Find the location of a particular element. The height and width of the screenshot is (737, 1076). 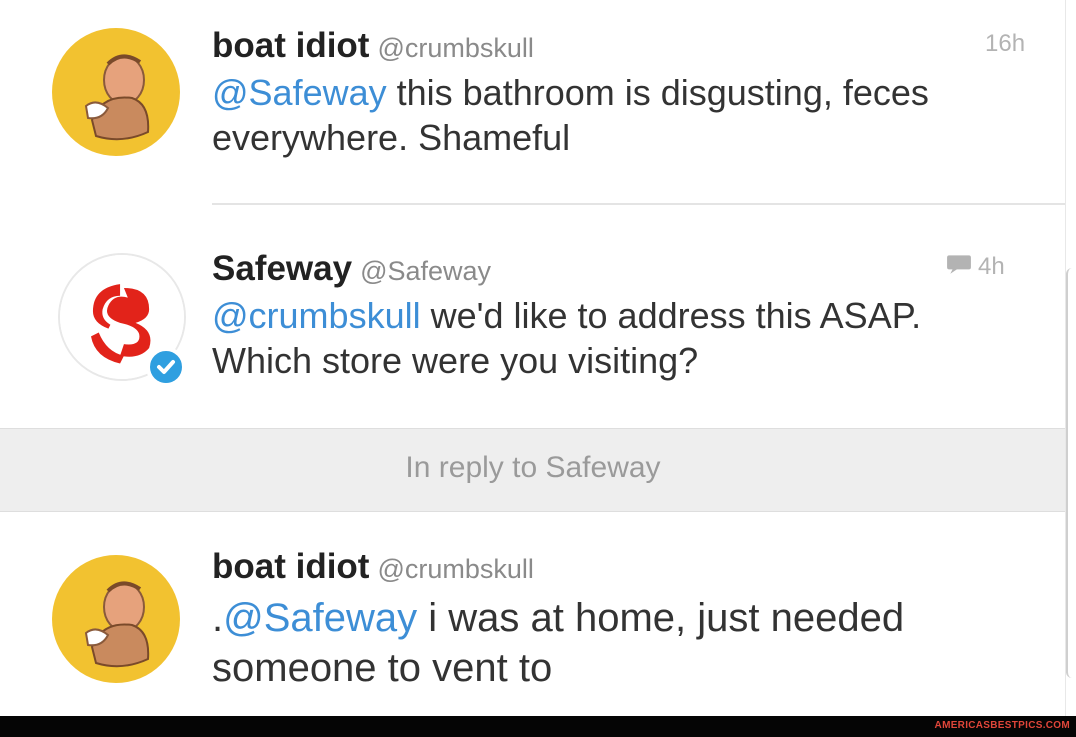

mention-link: @crumbskull is located at coordinates (316, 315).